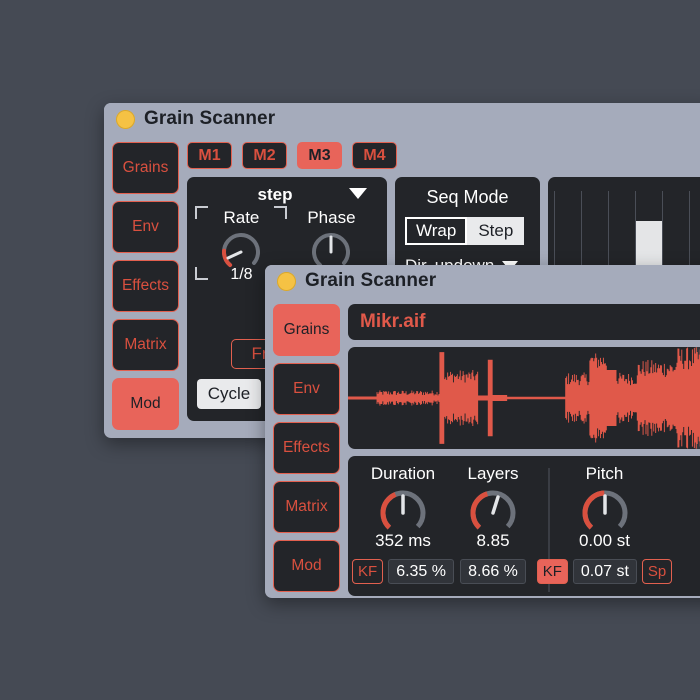 The height and width of the screenshot is (700, 700). What do you see at coordinates (358, 193) in the screenshot?
I see `chevron-down-icon` at bounding box center [358, 193].